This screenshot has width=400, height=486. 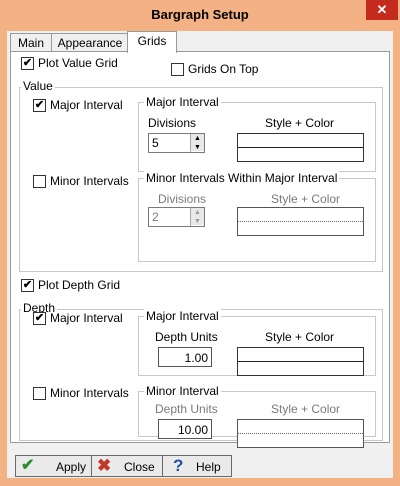 What do you see at coordinates (182, 102) in the screenshot?
I see `value-major-interval-group-title: Major Interval` at bounding box center [182, 102].